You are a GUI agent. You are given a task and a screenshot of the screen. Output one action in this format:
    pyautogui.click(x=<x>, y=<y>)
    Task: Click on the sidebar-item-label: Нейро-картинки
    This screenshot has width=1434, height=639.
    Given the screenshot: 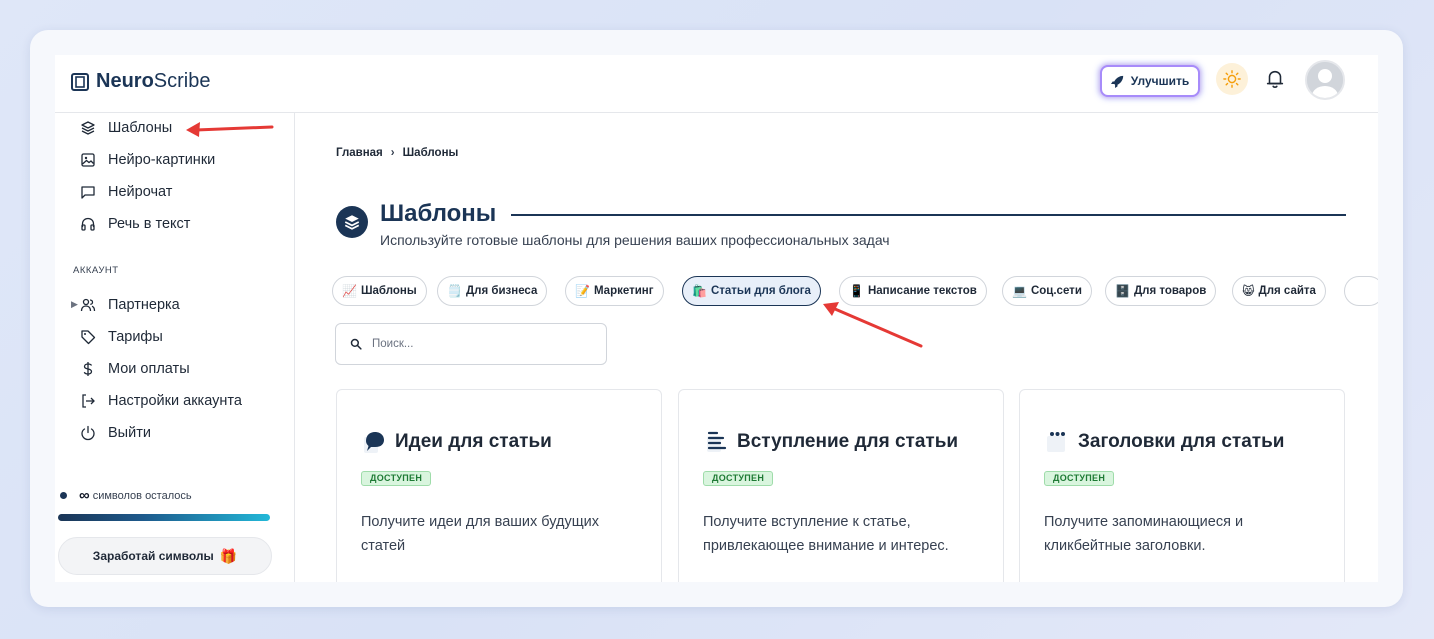 What is the action you would take?
    pyautogui.click(x=162, y=160)
    